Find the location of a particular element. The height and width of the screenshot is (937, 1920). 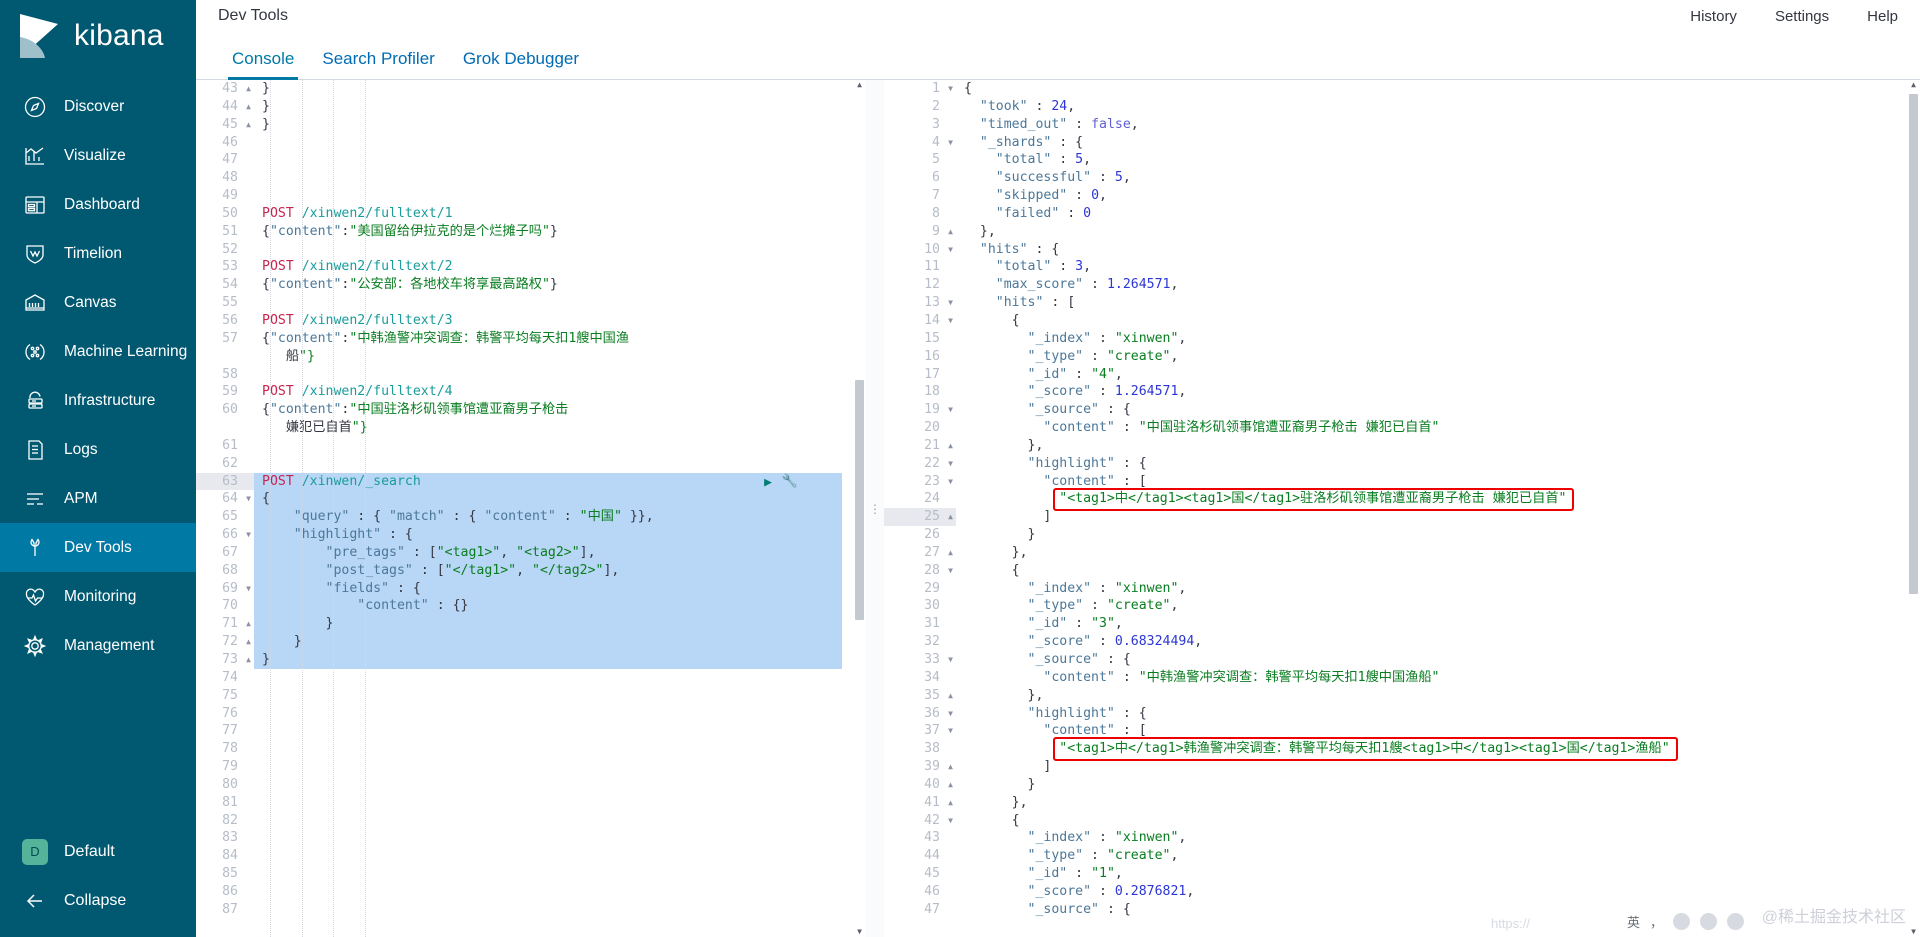

ime-punctuation: ， is located at coordinates (1656, 921).